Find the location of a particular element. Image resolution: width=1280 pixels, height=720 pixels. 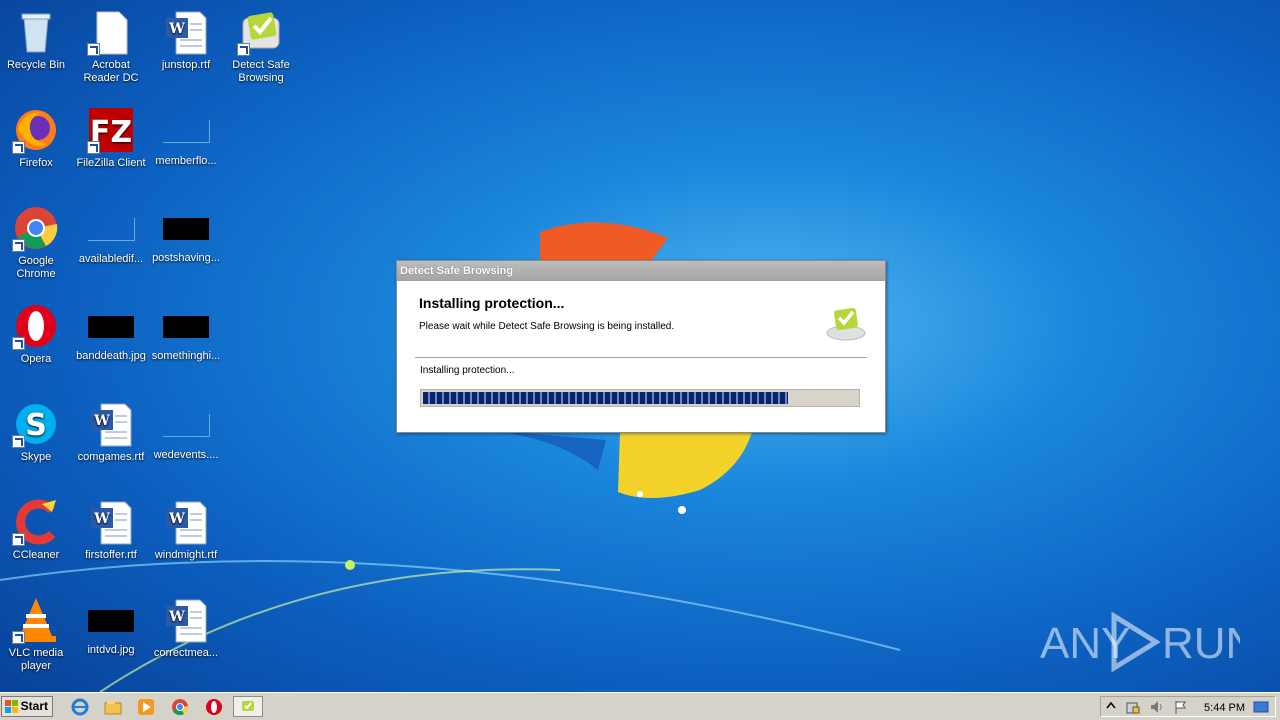

desktop-icon-recycle-bin: Recycle Bin is located at coordinates (37, 40).